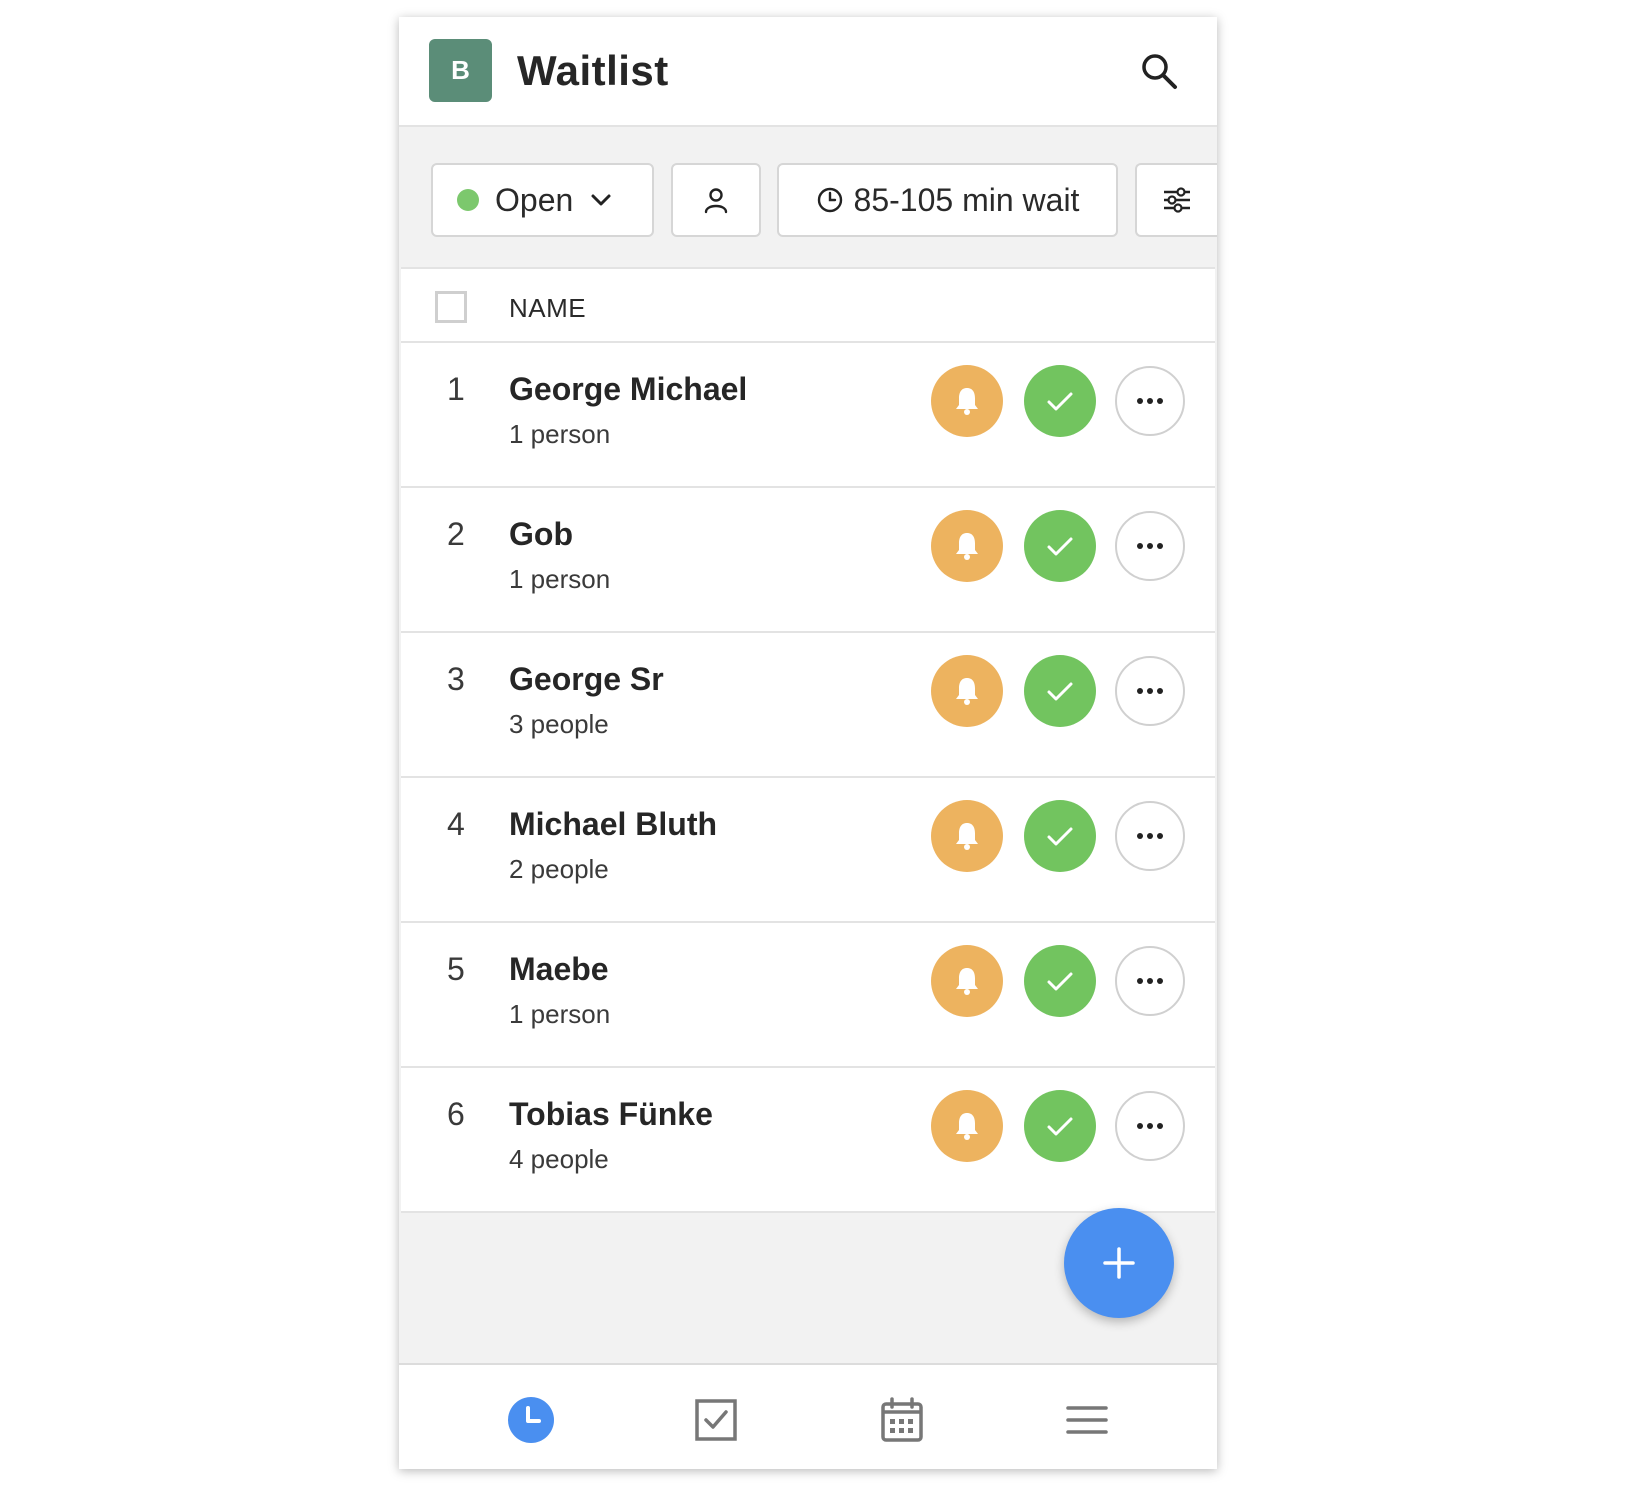 This screenshot has width=1638, height=1494. What do you see at coordinates (548, 308) in the screenshot?
I see `column-header-name: NAME` at bounding box center [548, 308].